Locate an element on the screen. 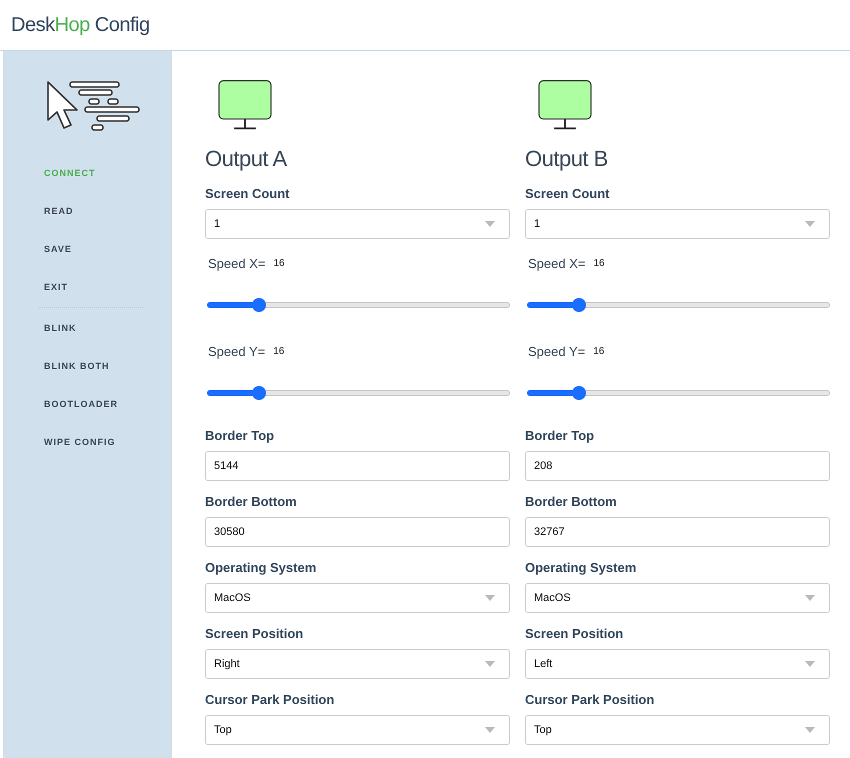 The image size is (850, 758). output-title: Output A is located at coordinates (246, 159).